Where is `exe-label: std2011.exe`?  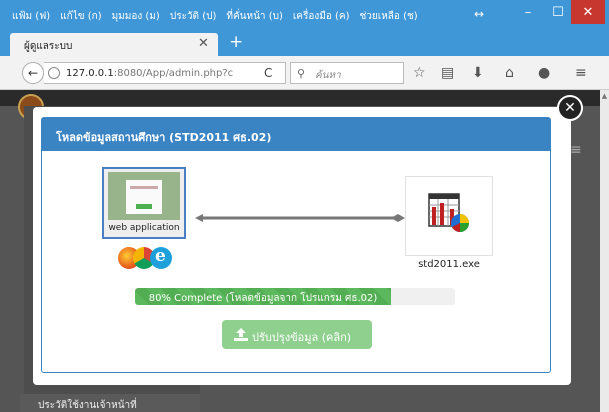
exe-label: std2011.exe is located at coordinates (449, 264).